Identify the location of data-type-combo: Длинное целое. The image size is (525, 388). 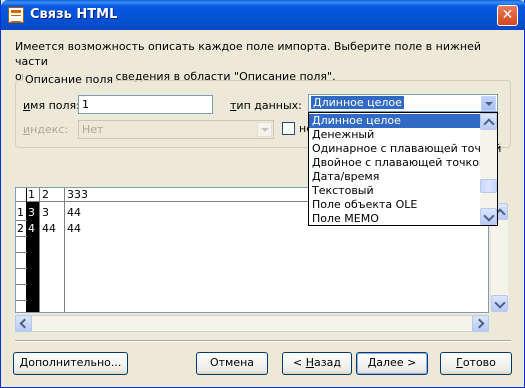
(403, 103).